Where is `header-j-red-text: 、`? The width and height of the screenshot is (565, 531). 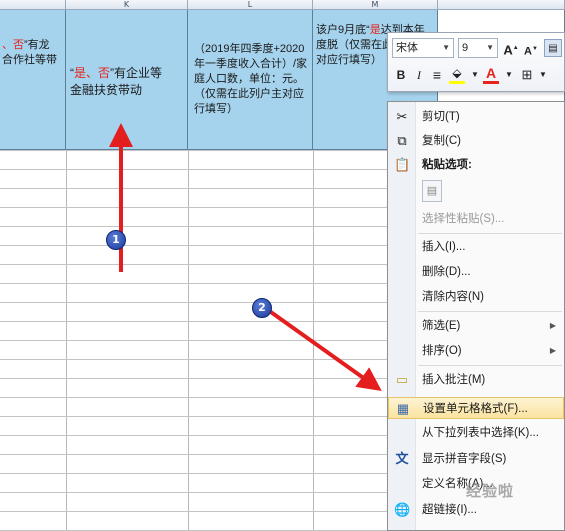
header-j-red-text: 、 is located at coordinates (7, 45).